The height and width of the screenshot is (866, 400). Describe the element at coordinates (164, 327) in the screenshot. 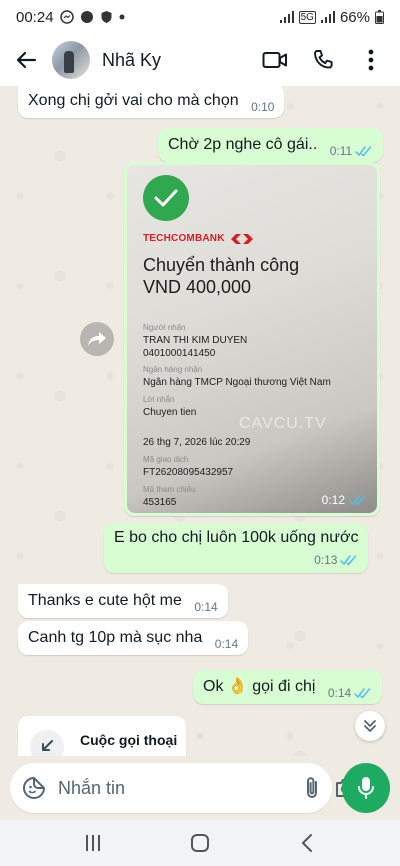

I see `recipient-label: Người nhận` at that location.